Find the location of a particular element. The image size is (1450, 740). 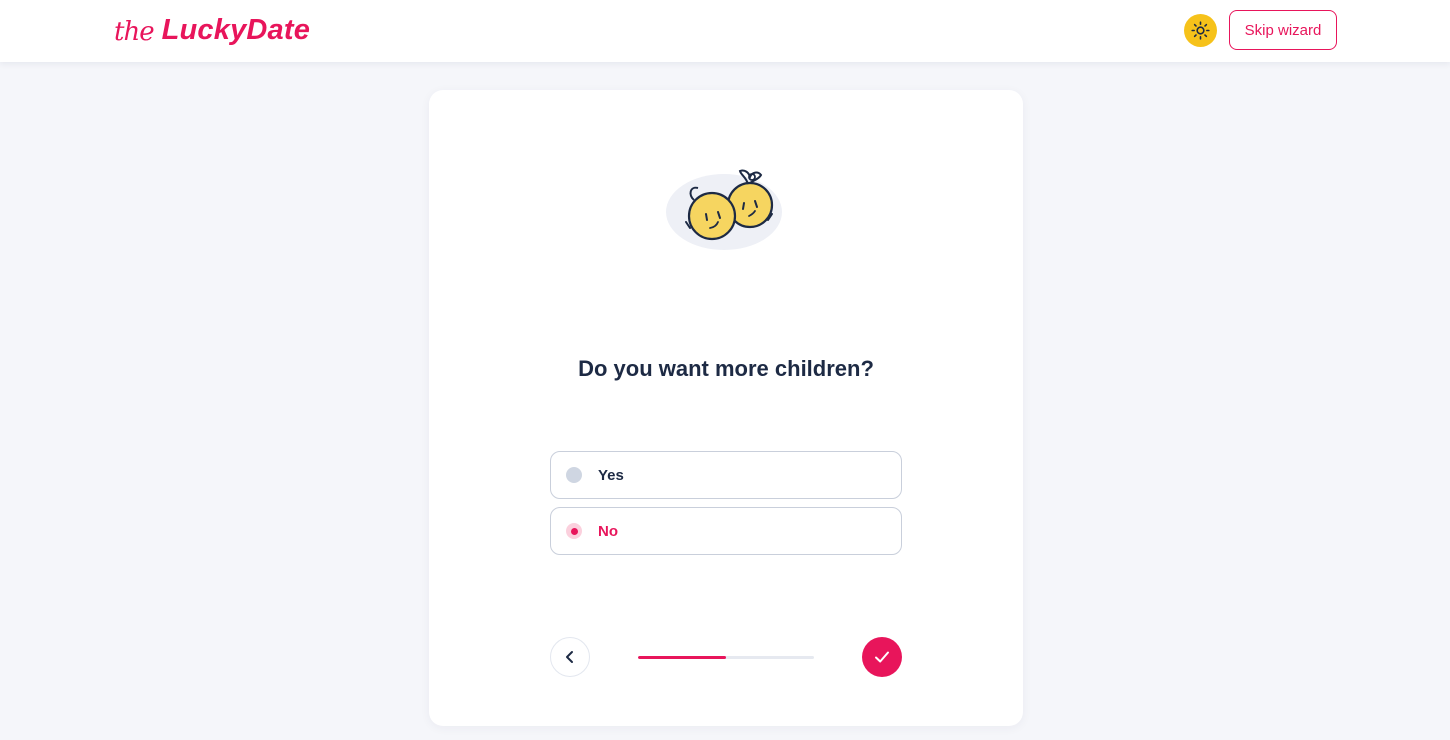

theme-toggle-button is located at coordinates (1200, 30).